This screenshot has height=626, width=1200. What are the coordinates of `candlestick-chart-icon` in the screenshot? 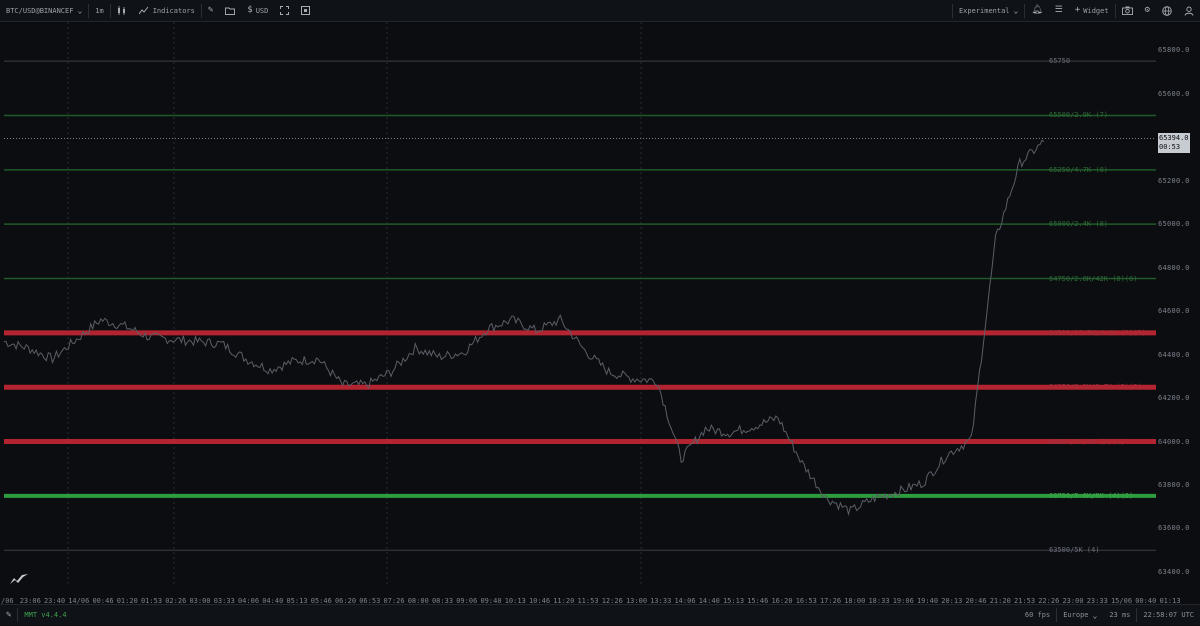 It's located at (121, 10).